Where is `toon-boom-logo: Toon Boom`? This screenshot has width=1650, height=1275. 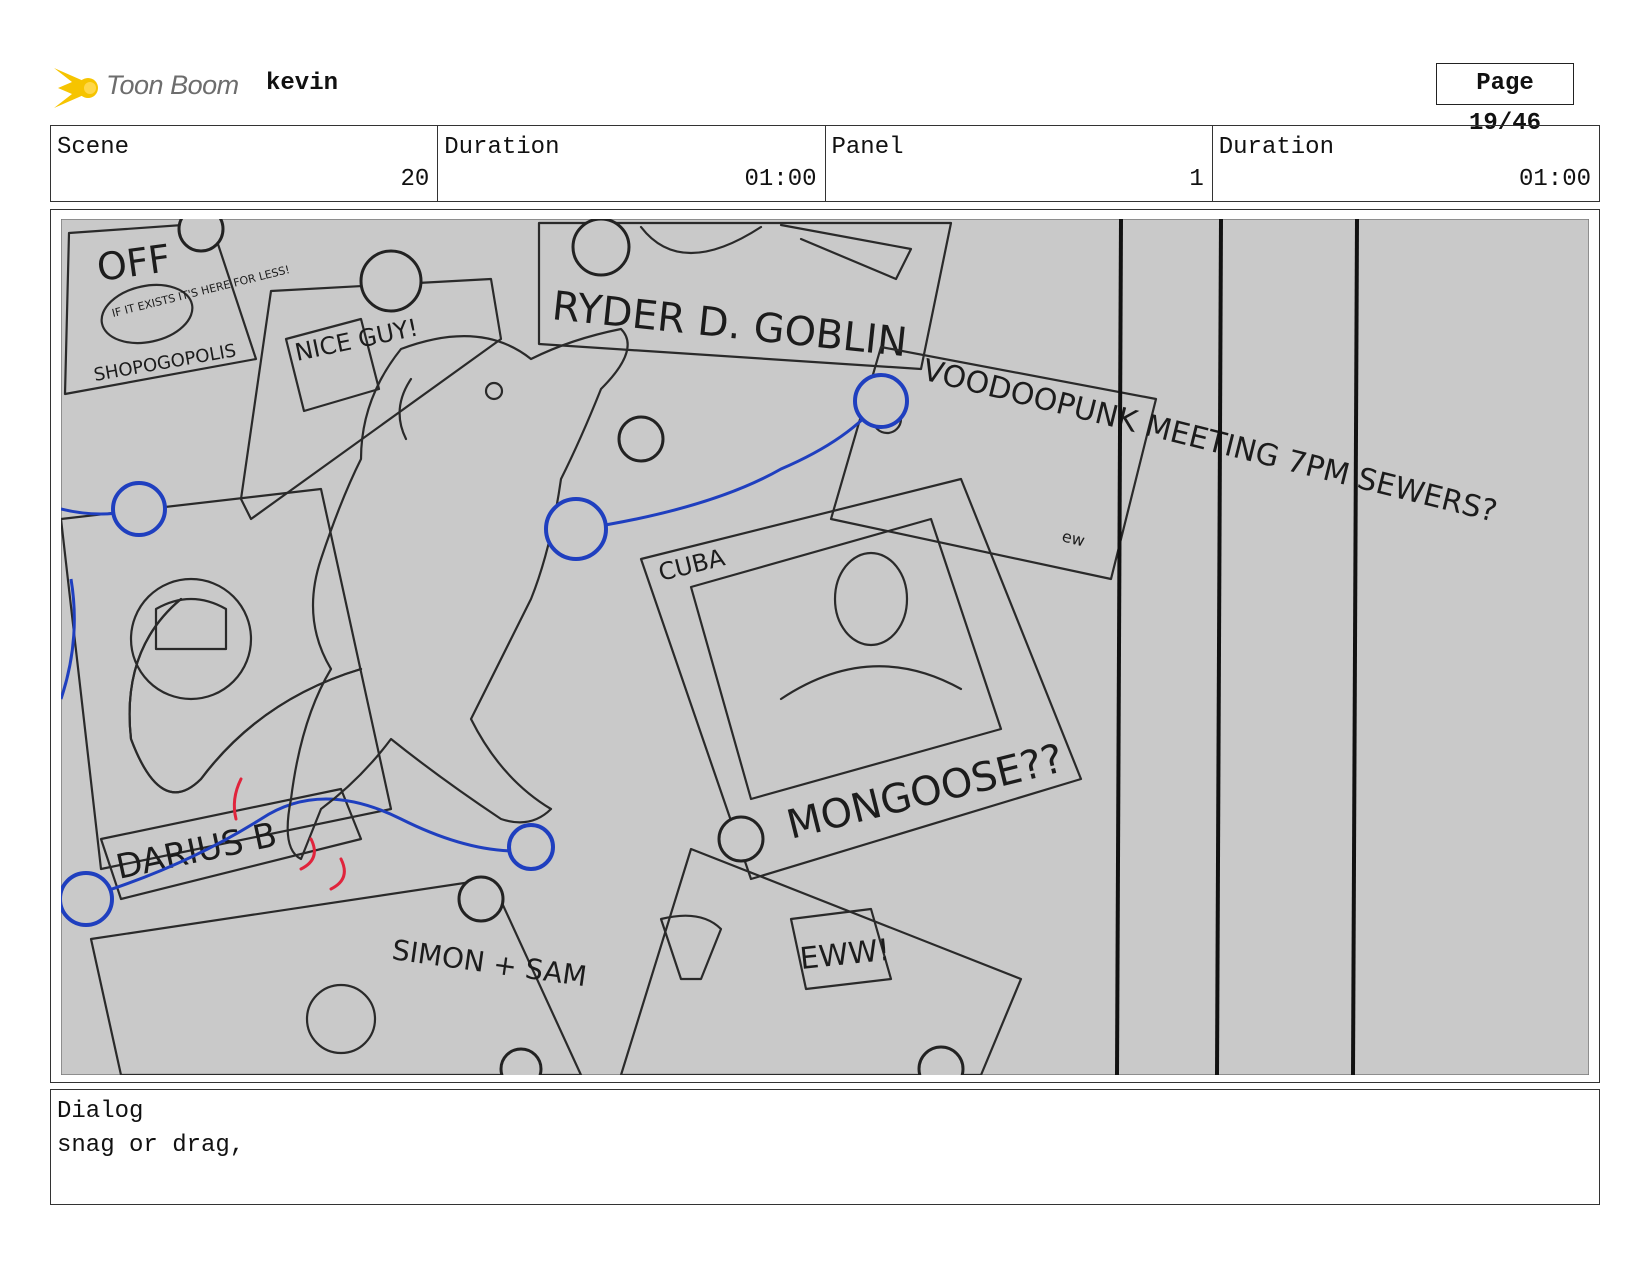 toon-boom-logo: Toon Boom is located at coordinates (145, 85).